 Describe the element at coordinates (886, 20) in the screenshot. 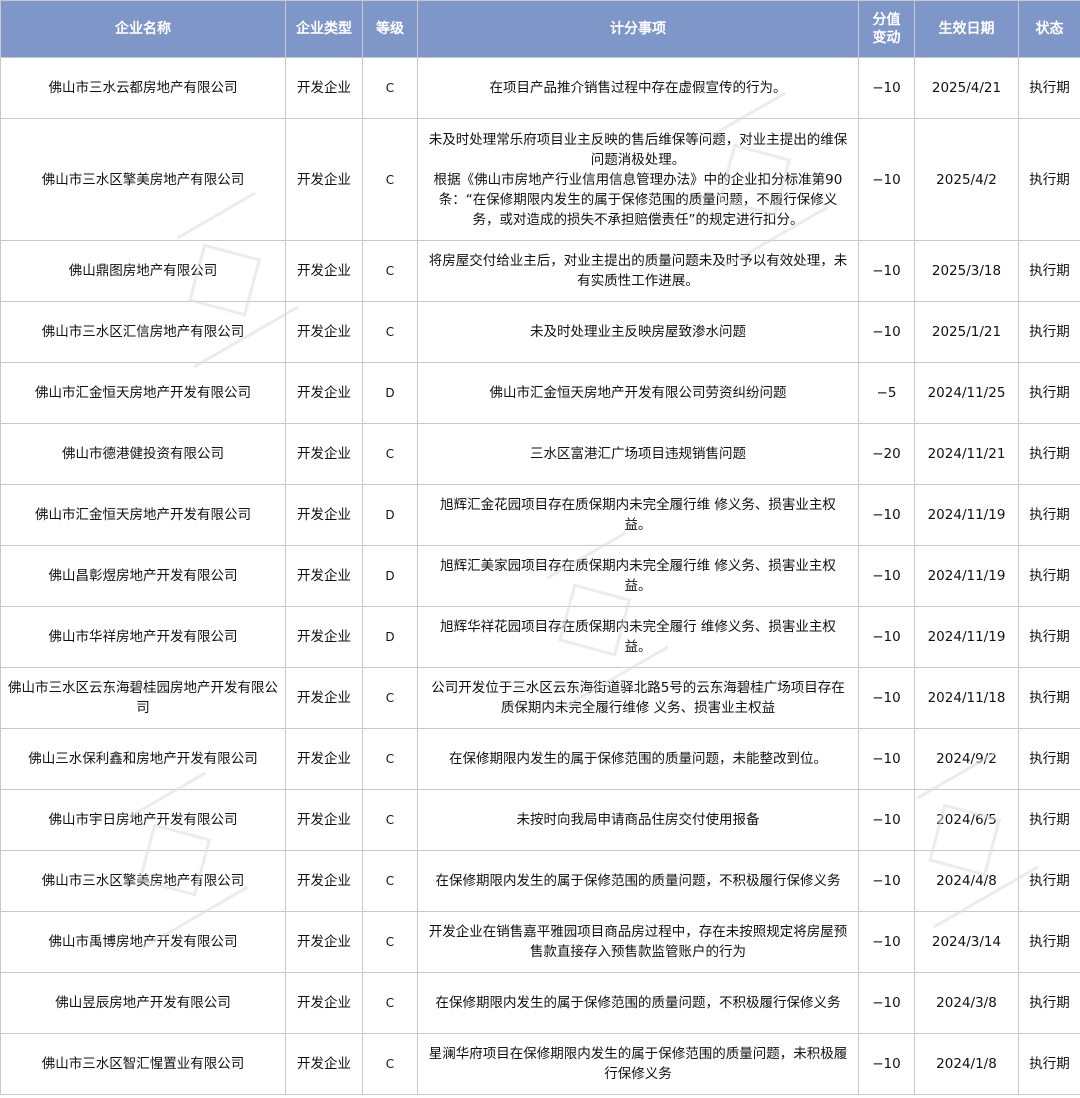

I see `header-score-line1: 分值` at that location.